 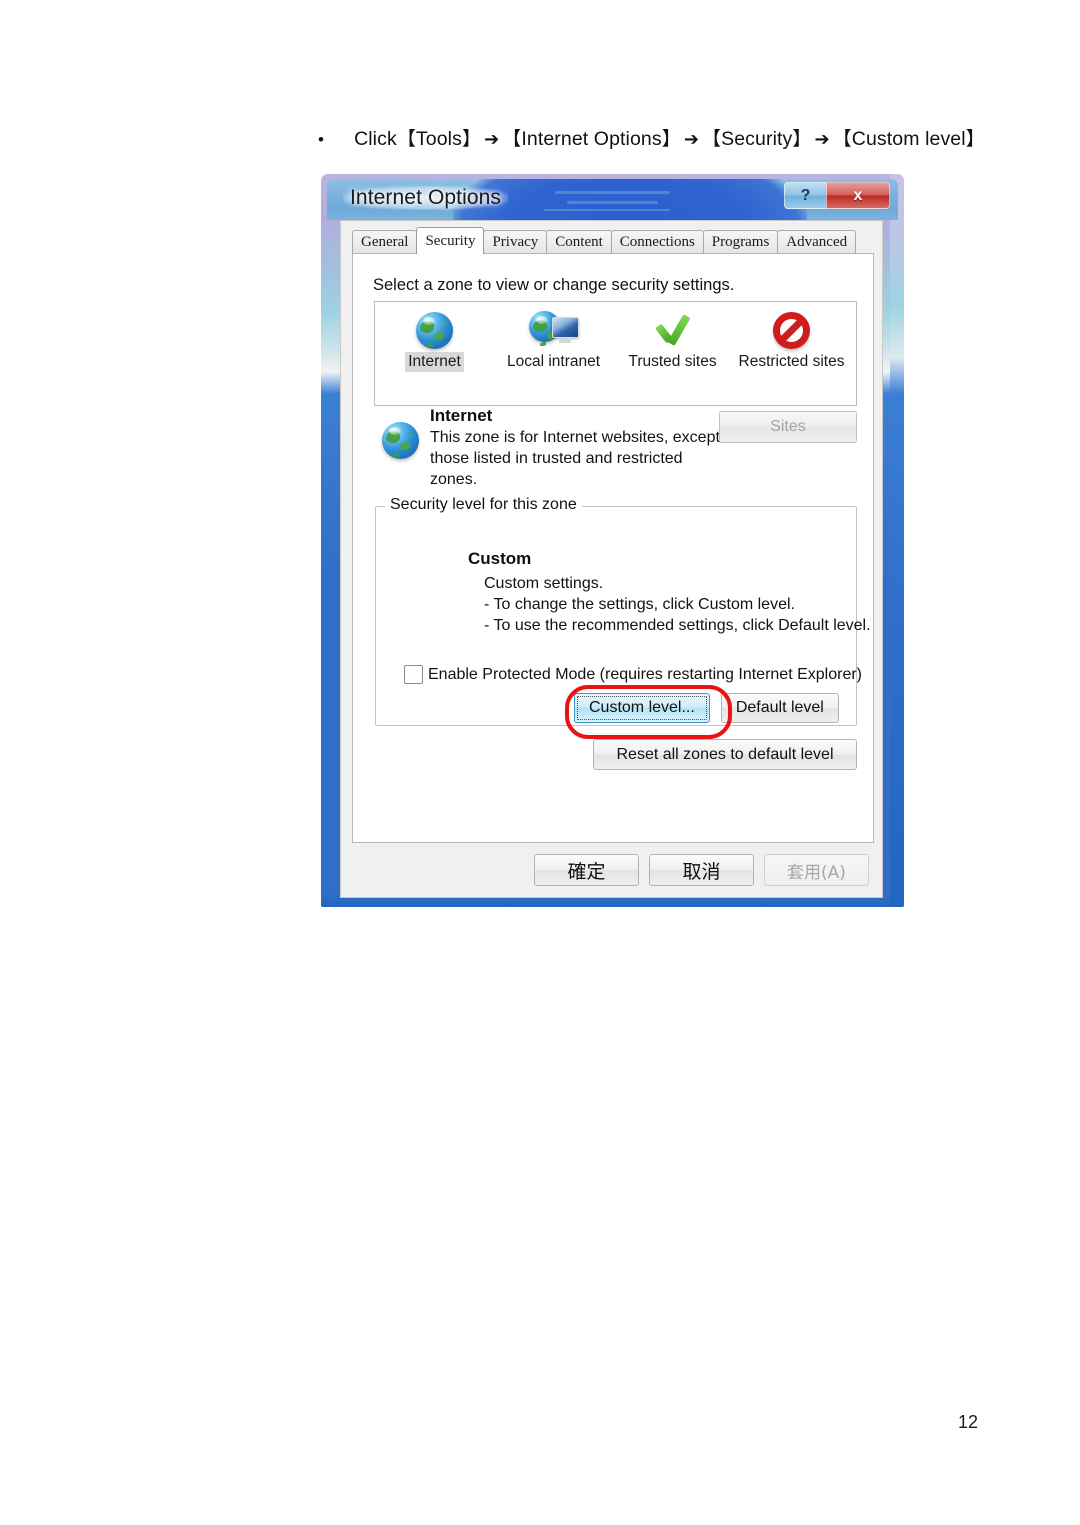 I want to click on arrow-icon-2: ➔, so click(x=691, y=139).